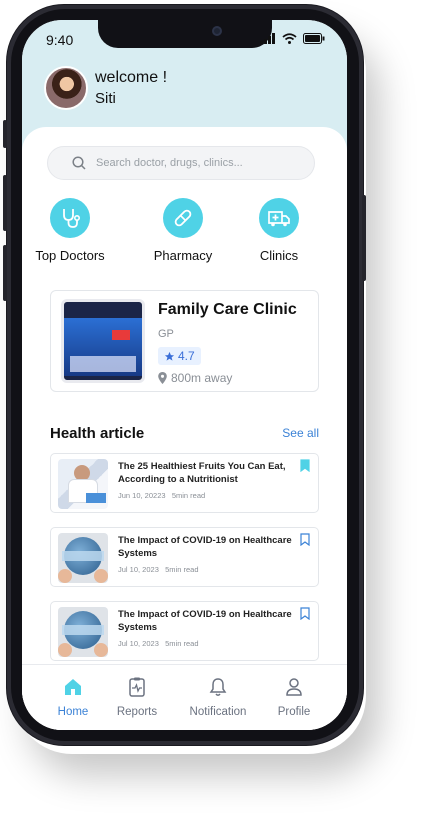 The image size is (428, 815). Describe the element at coordinates (60, 40) in the screenshot. I see `status-time: 9:40` at that location.